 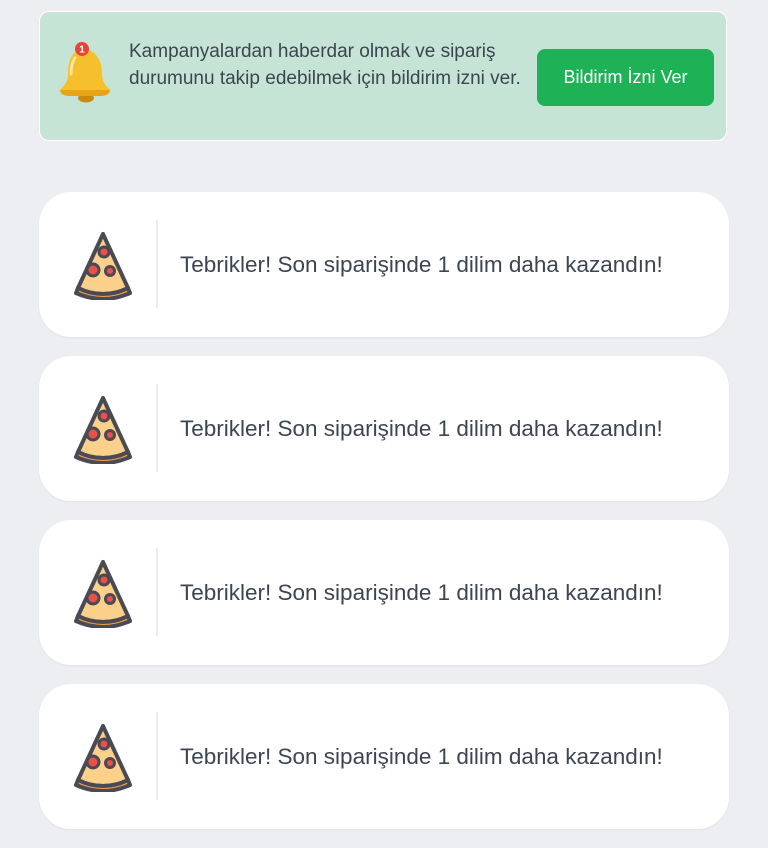 I want to click on allow-notifications-button: Bildirim İzni Ver, so click(x=625, y=77).